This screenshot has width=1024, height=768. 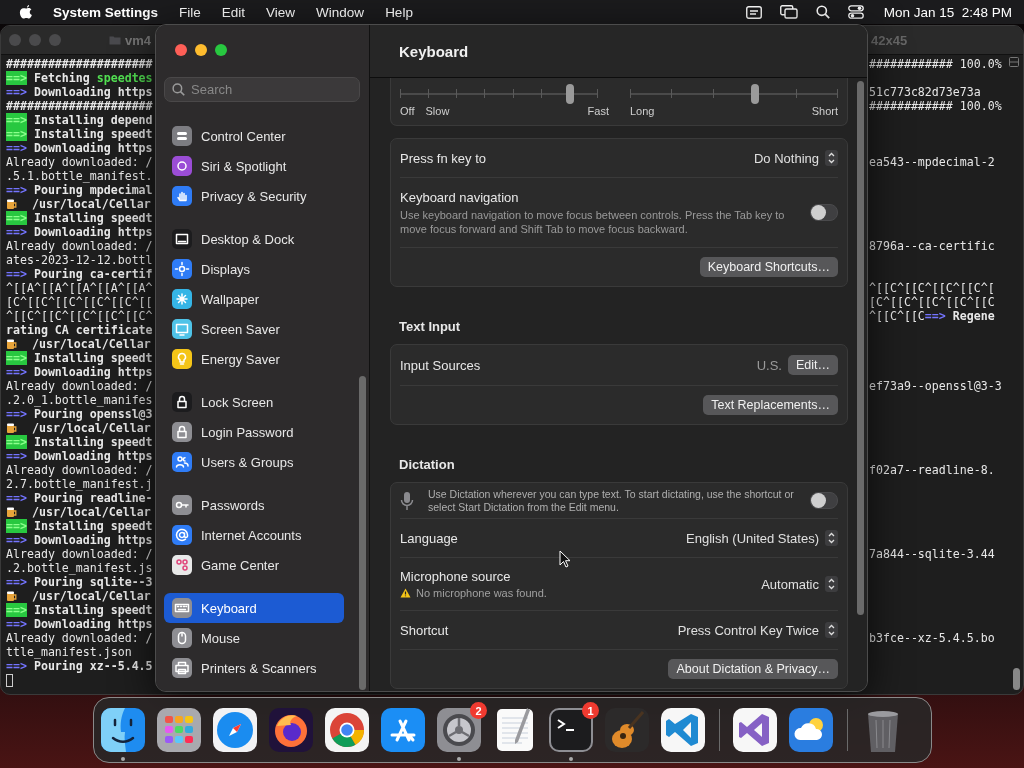 What do you see at coordinates (12, 344) in the screenshot?
I see `beer-mug-icon` at bounding box center [12, 344].